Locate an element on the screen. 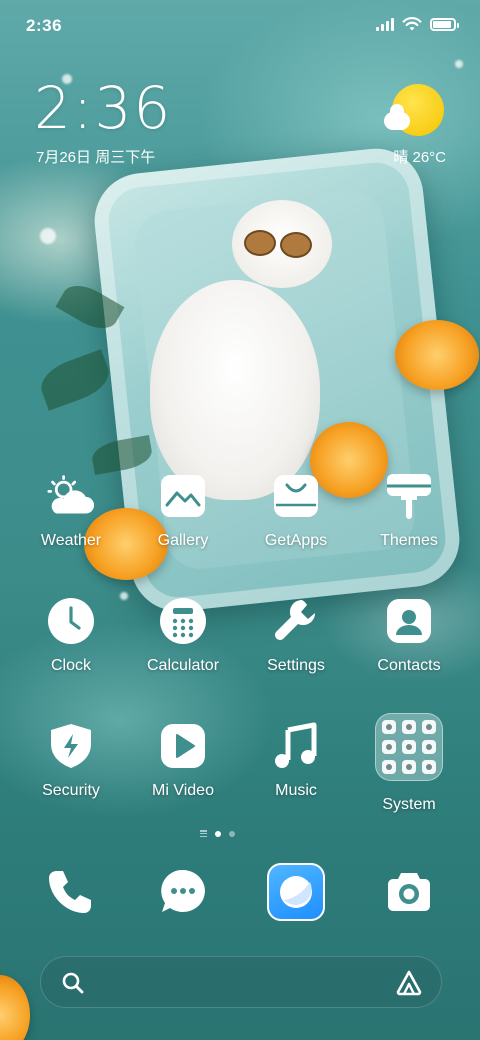 The image size is (480, 1040). app-label: Security is located at coordinates (71, 790).